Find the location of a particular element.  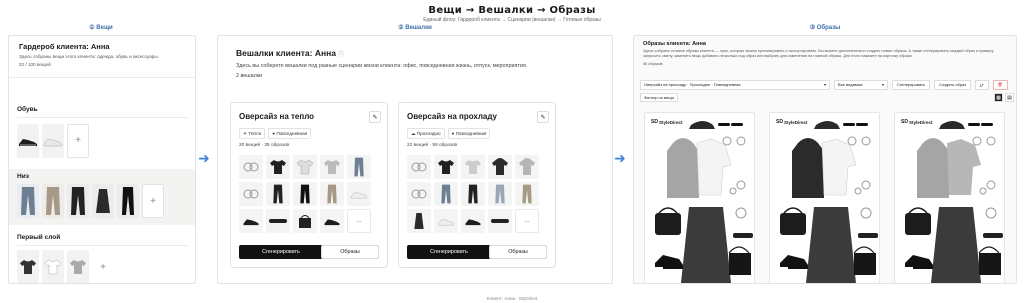

info-icon: ⓘ is located at coordinates (341, 55).